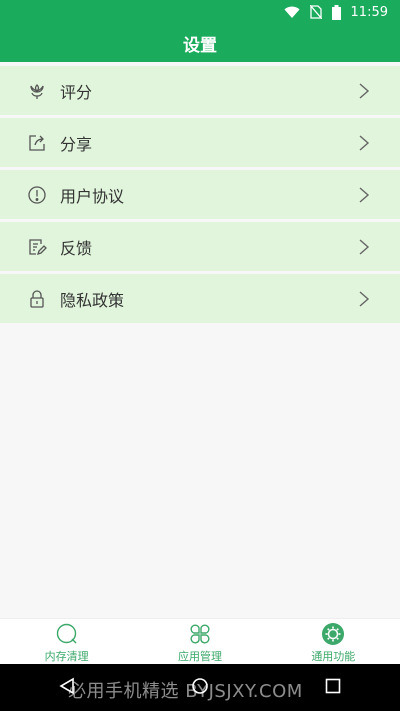 The width and height of the screenshot is (400, 711). I want to click on recents-icon, so click(333, 688).